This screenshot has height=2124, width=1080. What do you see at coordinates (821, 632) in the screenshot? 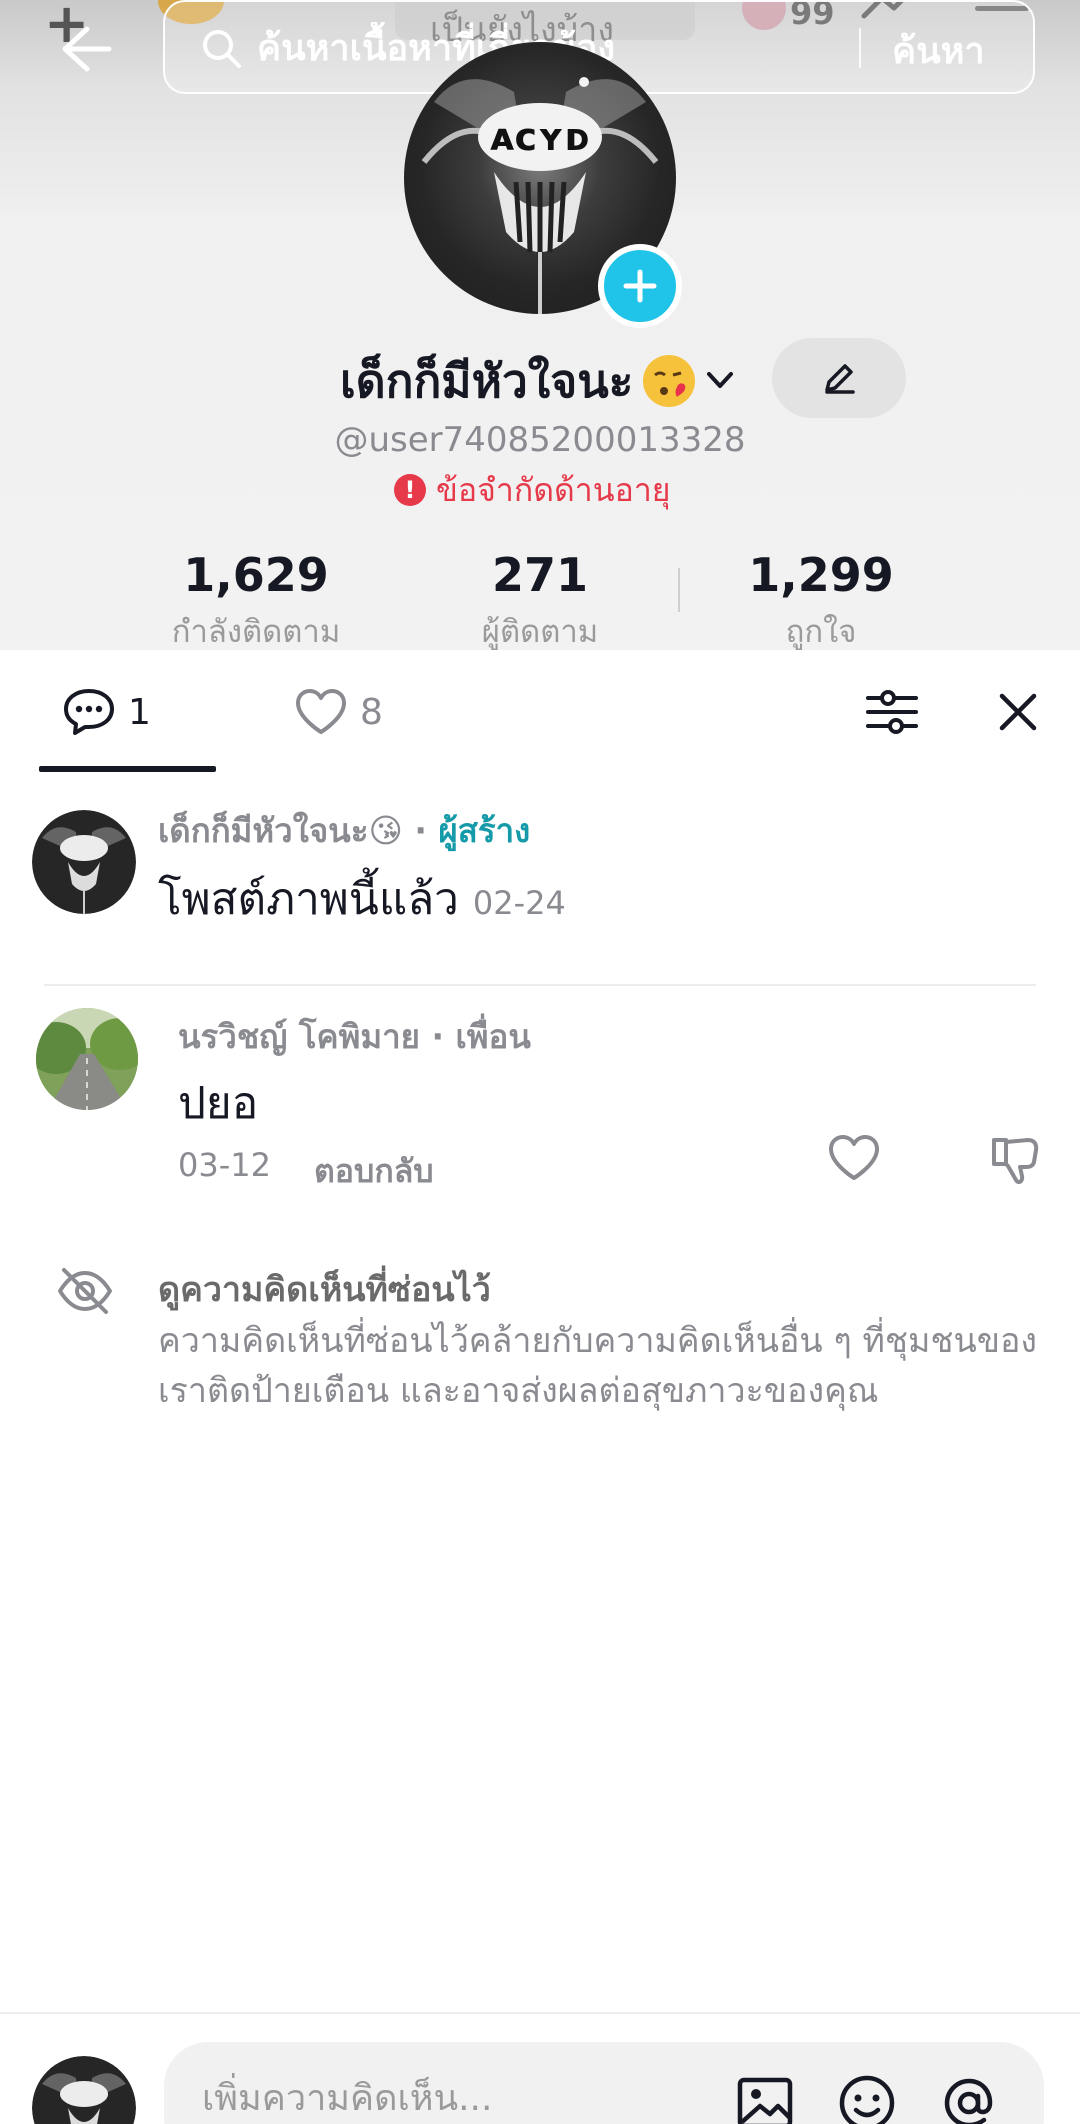
I see `stat-likes-label: ถูกใจ` at bounding box center [821, 632].